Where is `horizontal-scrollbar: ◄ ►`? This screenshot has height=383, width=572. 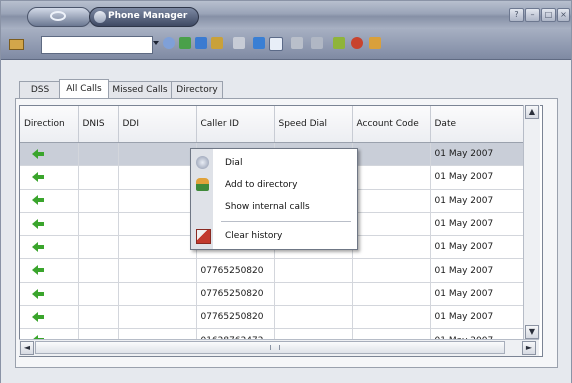
horizontal-scrollbar: ◄ ► is located at coordinates (279, 347).